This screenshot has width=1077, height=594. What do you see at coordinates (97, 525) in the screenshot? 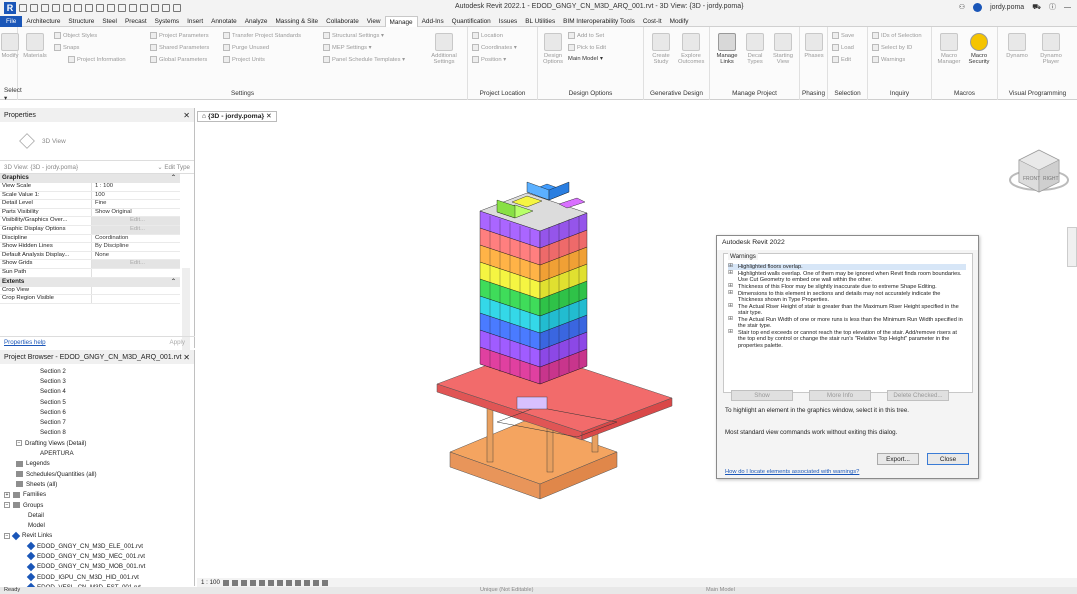
I see `browser-item: Model` at bounding box center [97, 525].